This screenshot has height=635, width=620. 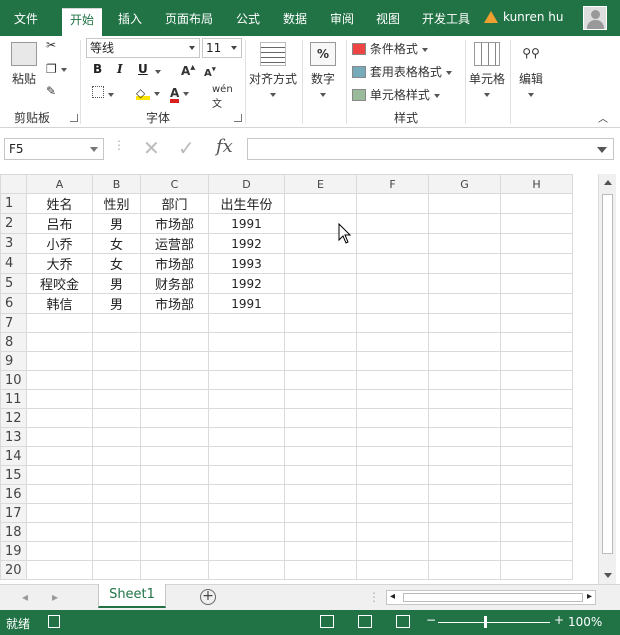 I want to click on tab-view: 视图, so click(x=388, y=19).